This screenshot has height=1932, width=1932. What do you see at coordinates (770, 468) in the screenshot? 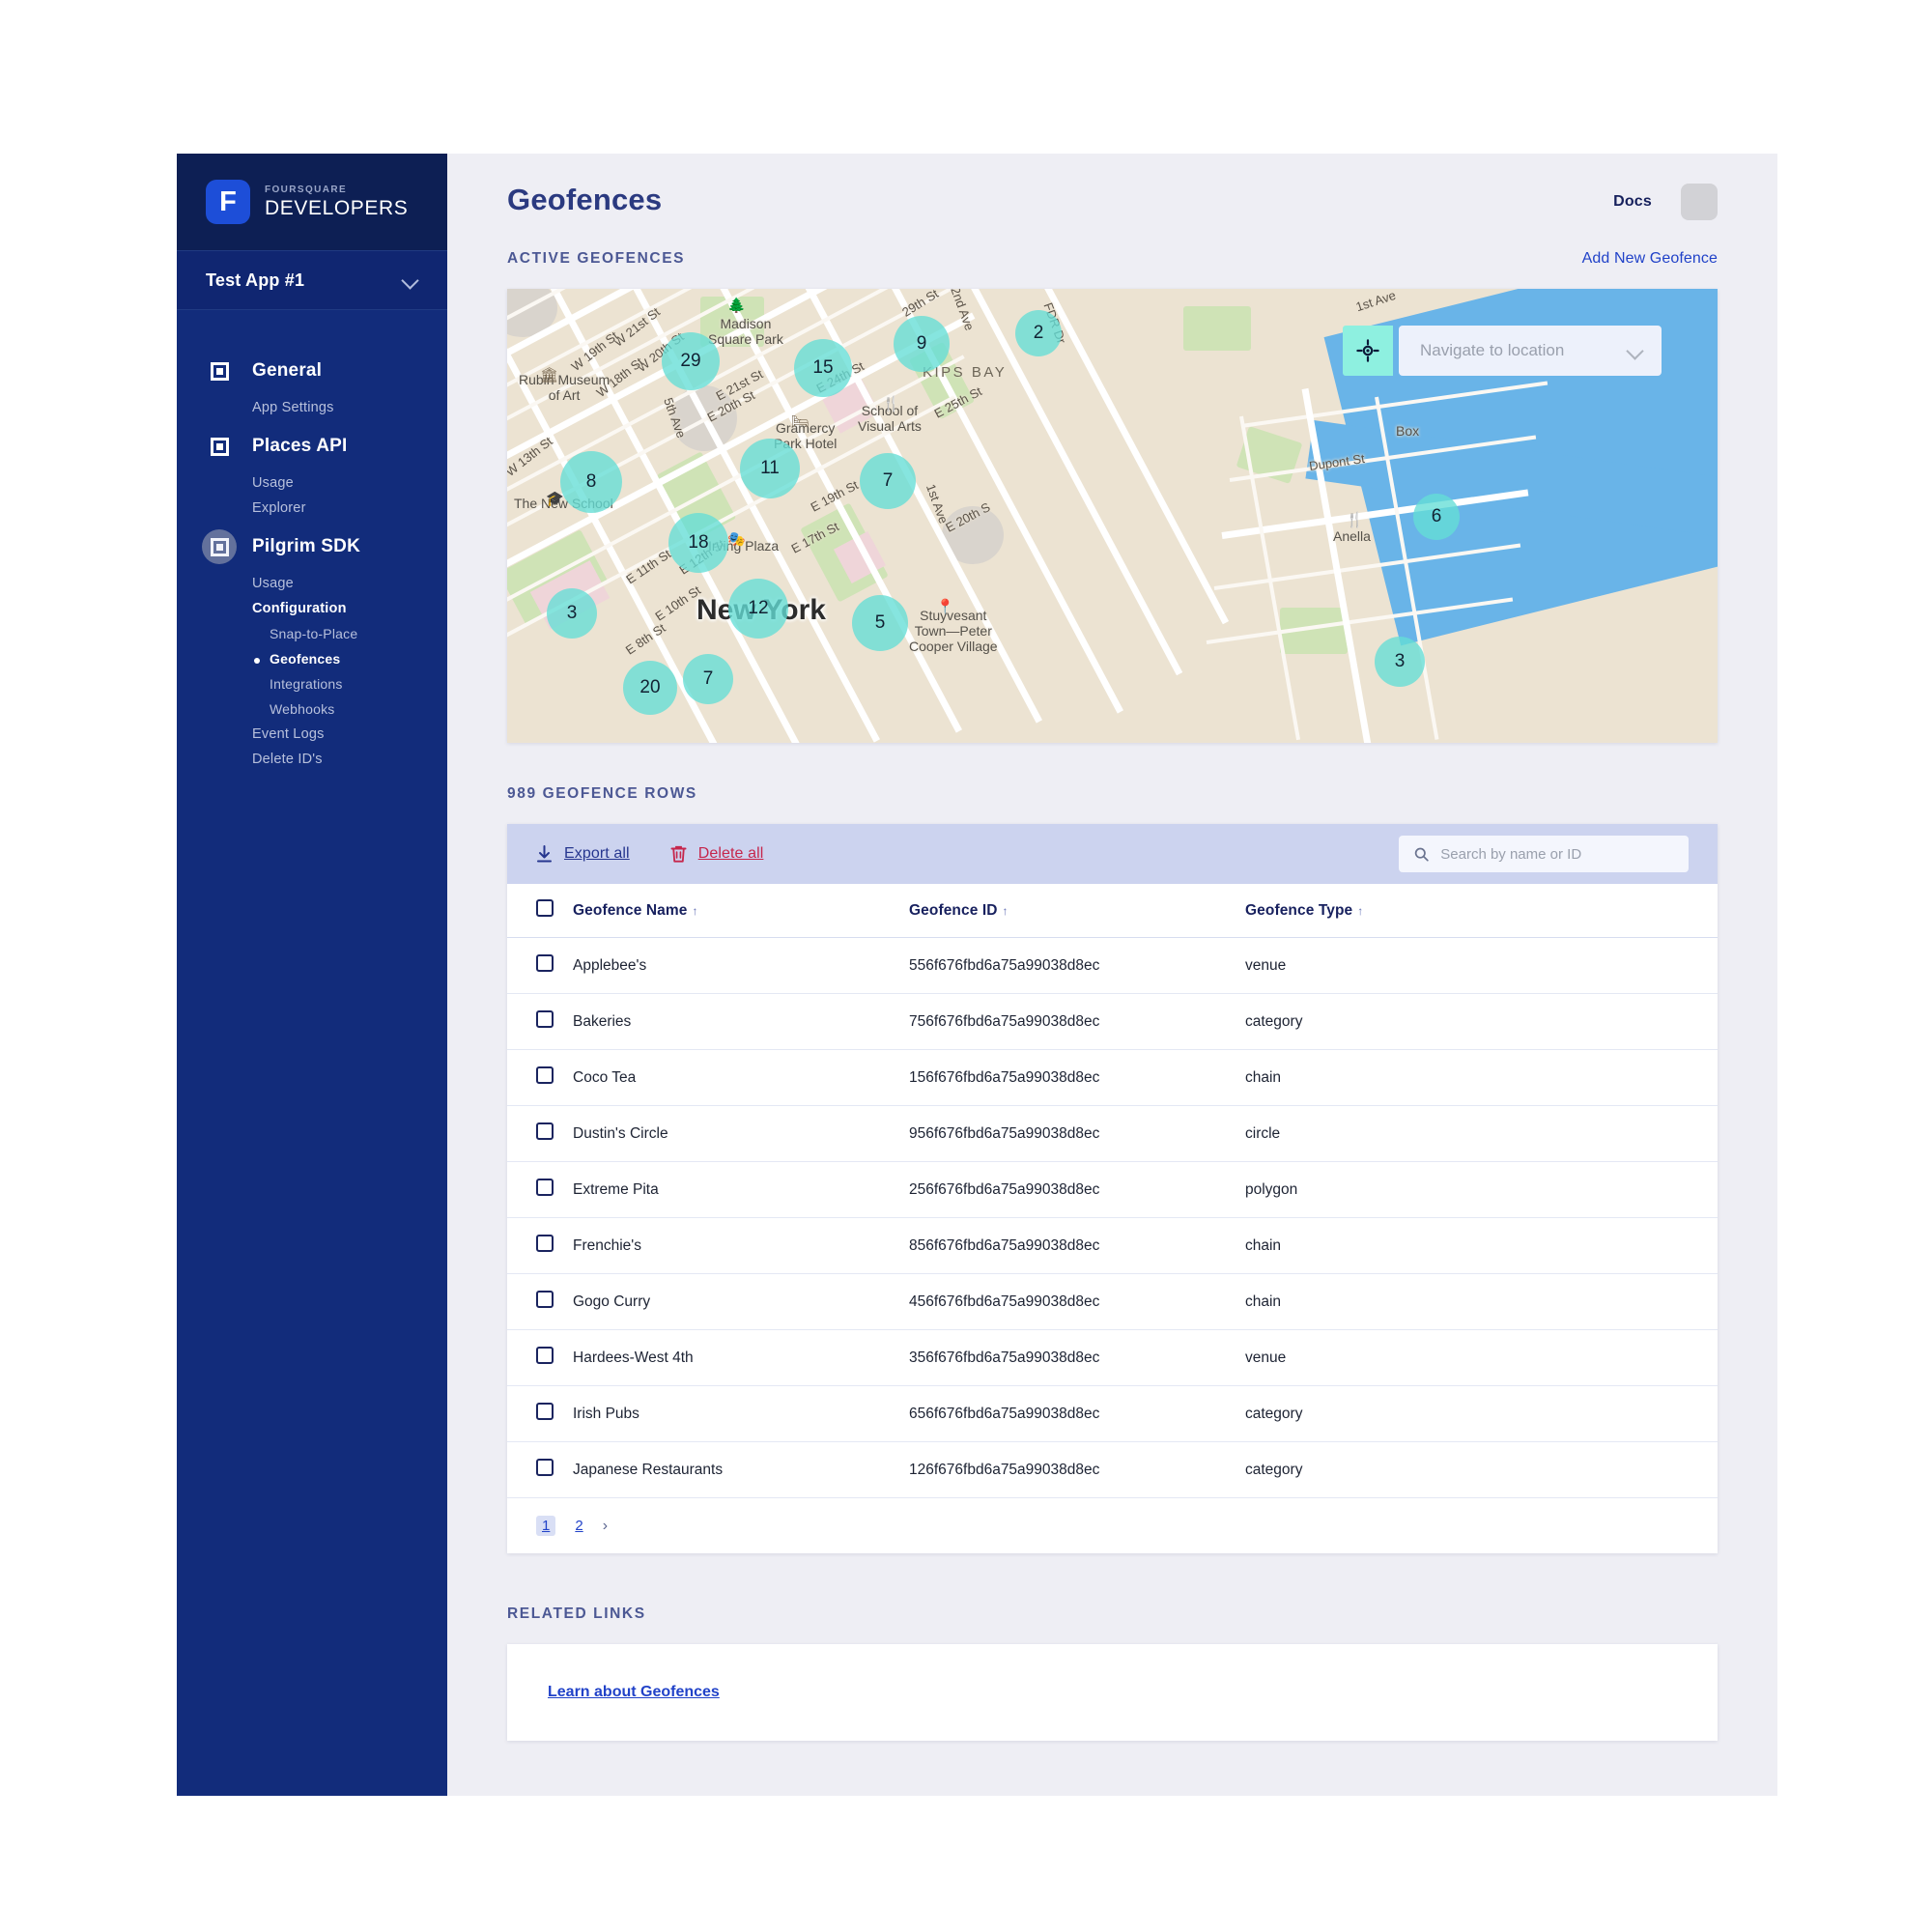
I see `map-cluster-marker: 11` at bounding box center [770, 468].